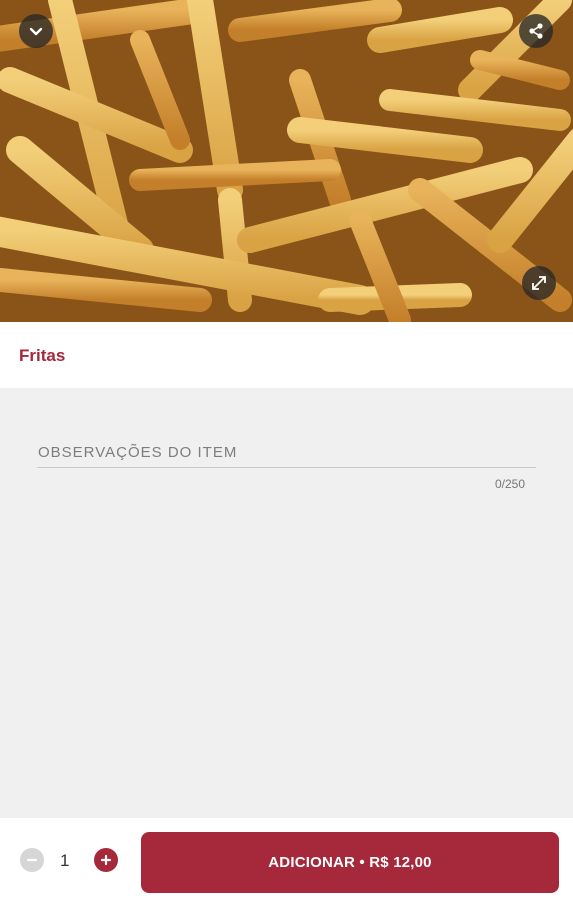 The width and height of the screenshot is (573, 900). What do you see at coordinates (350, 862) in the screenshot?
I see `add-to-cart-button: ADICIONAR • R$ 12,00` at bounding box center [350, 862].